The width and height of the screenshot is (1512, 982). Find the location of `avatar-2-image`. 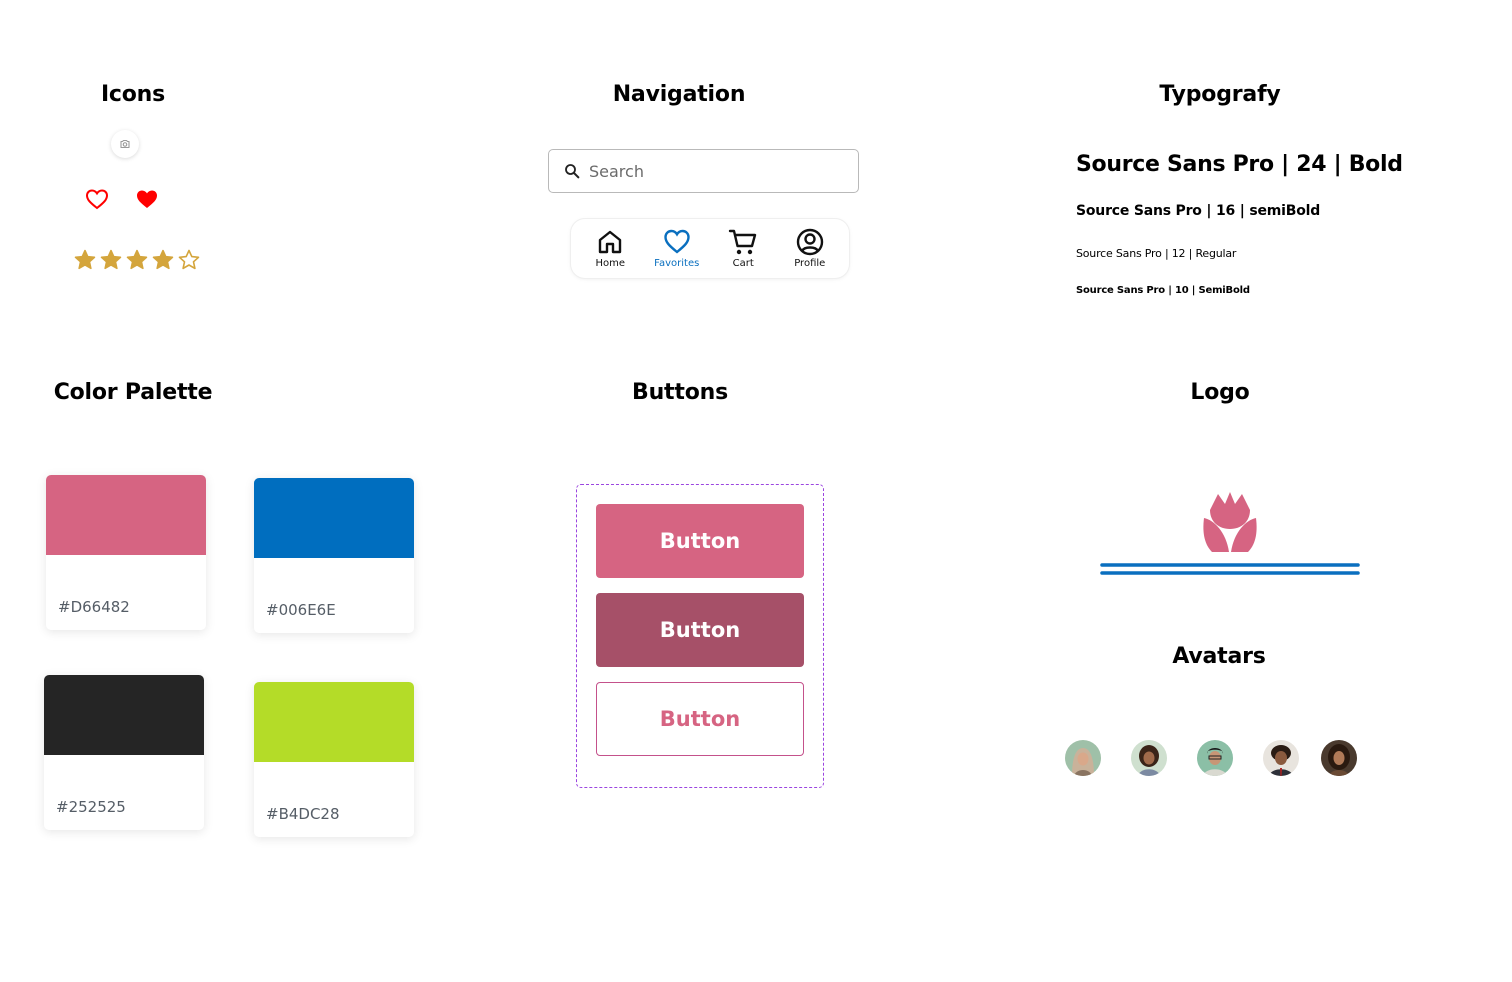

avatar-2-image is located at coordinates (1149, 758).